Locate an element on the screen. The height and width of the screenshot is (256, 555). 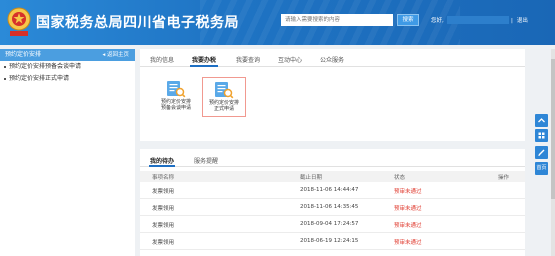
welcome-text: 您好, is located at coordinates (437, 21).